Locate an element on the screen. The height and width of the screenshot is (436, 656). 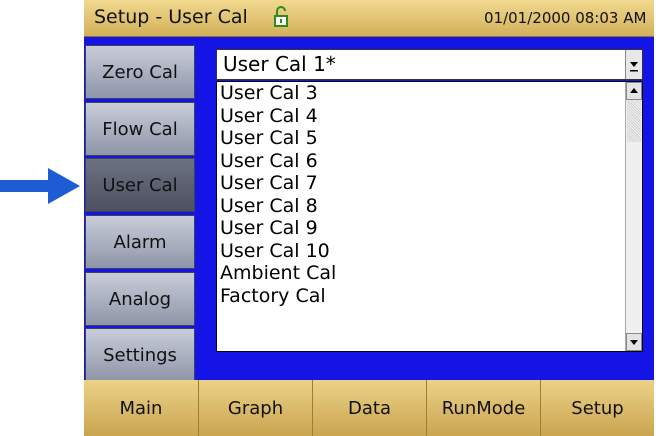
list-item: User Cal 9 is located at coordinates (429, 228).